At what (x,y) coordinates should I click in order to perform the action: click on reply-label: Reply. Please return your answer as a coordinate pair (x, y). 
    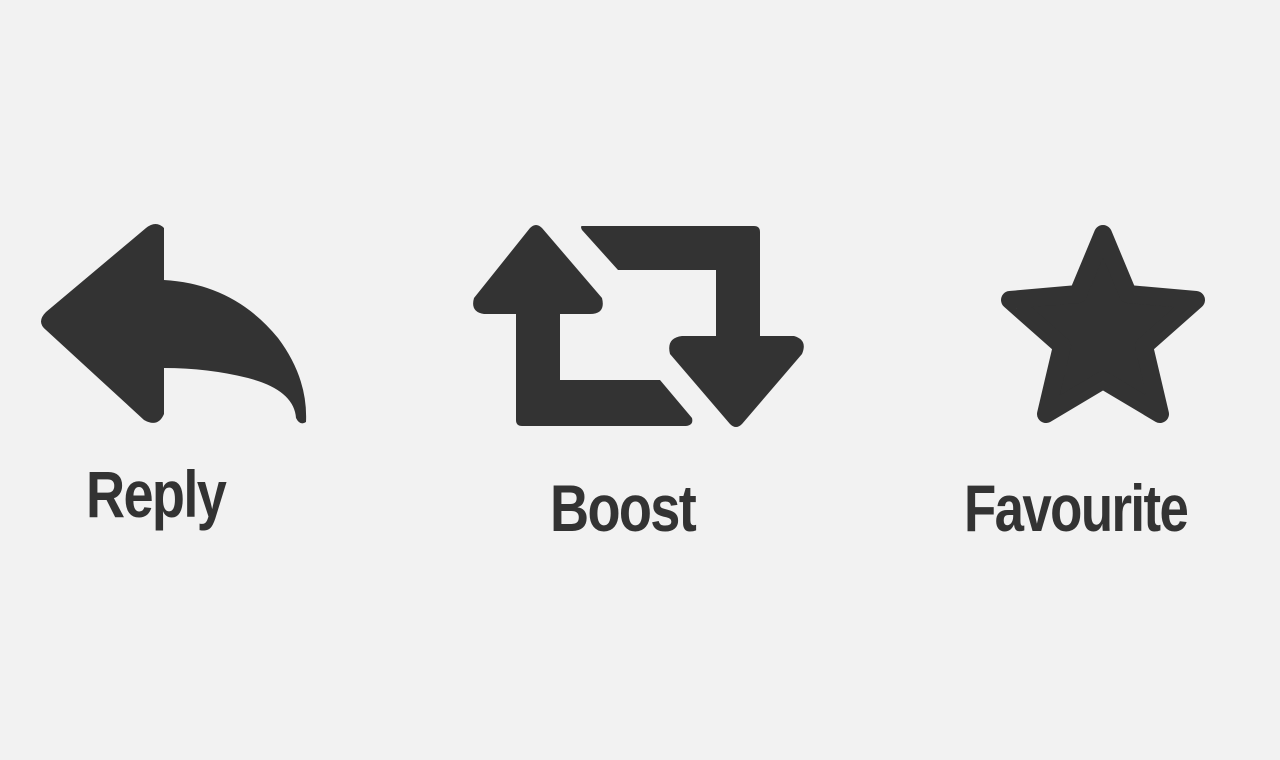
    Looking at the image, I should click on (156, 494).